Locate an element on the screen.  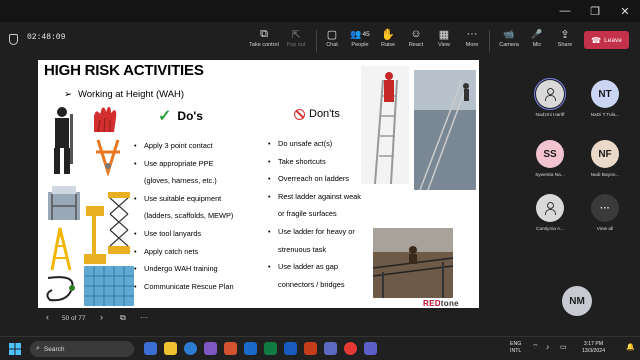
battery-icon: ▭ is located at coordinates (563, 347).